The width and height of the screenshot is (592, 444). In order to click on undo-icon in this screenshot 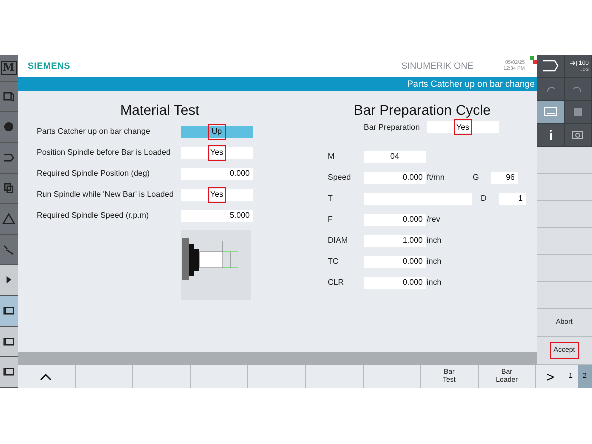, I will do `click(551, 89)`.